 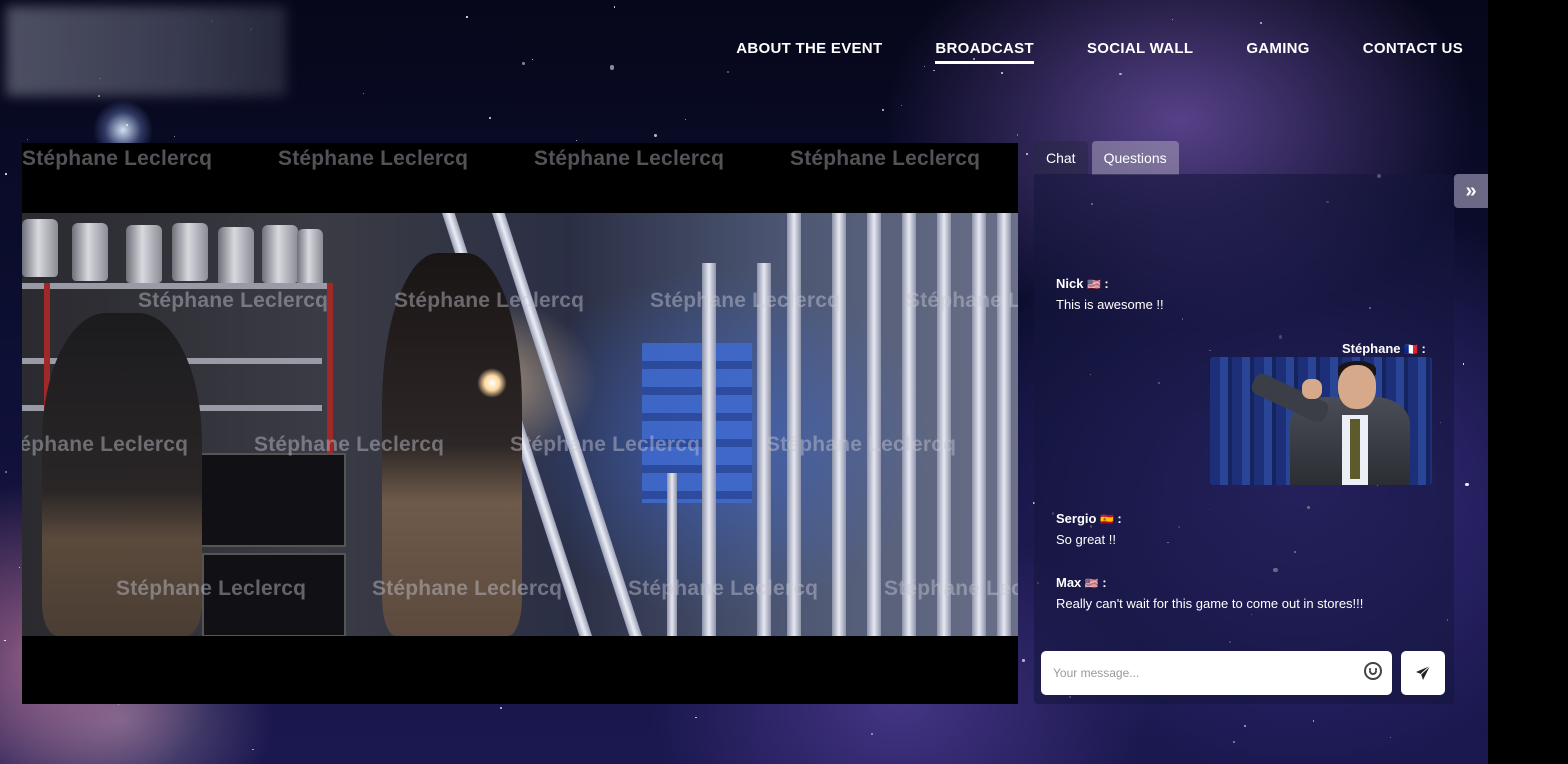 What do you see at coordinates (1321, 421) in the screenshot?
I see `chat-gif-image` at bounding box center [1321, 421].